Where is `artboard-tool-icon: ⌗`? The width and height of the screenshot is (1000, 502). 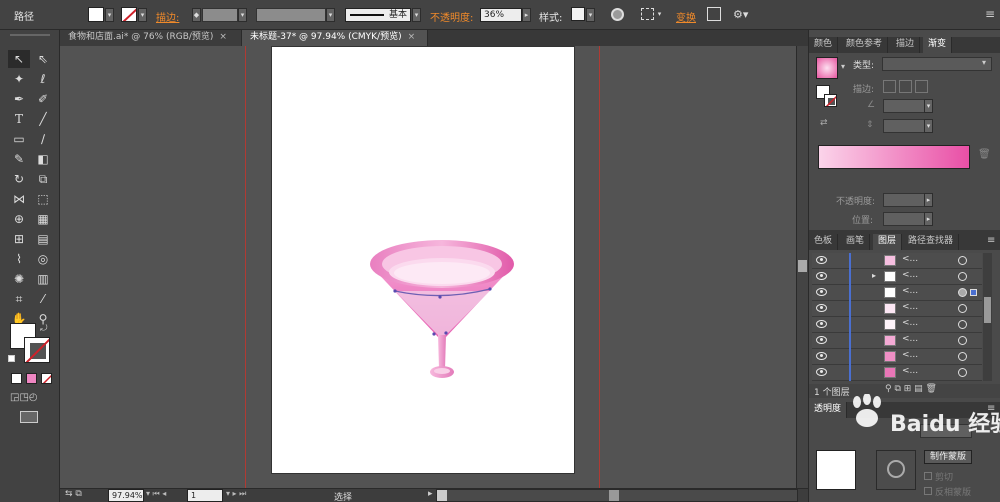
artboard-tool-icon: ⌗ is located at coordinates (19, 299).